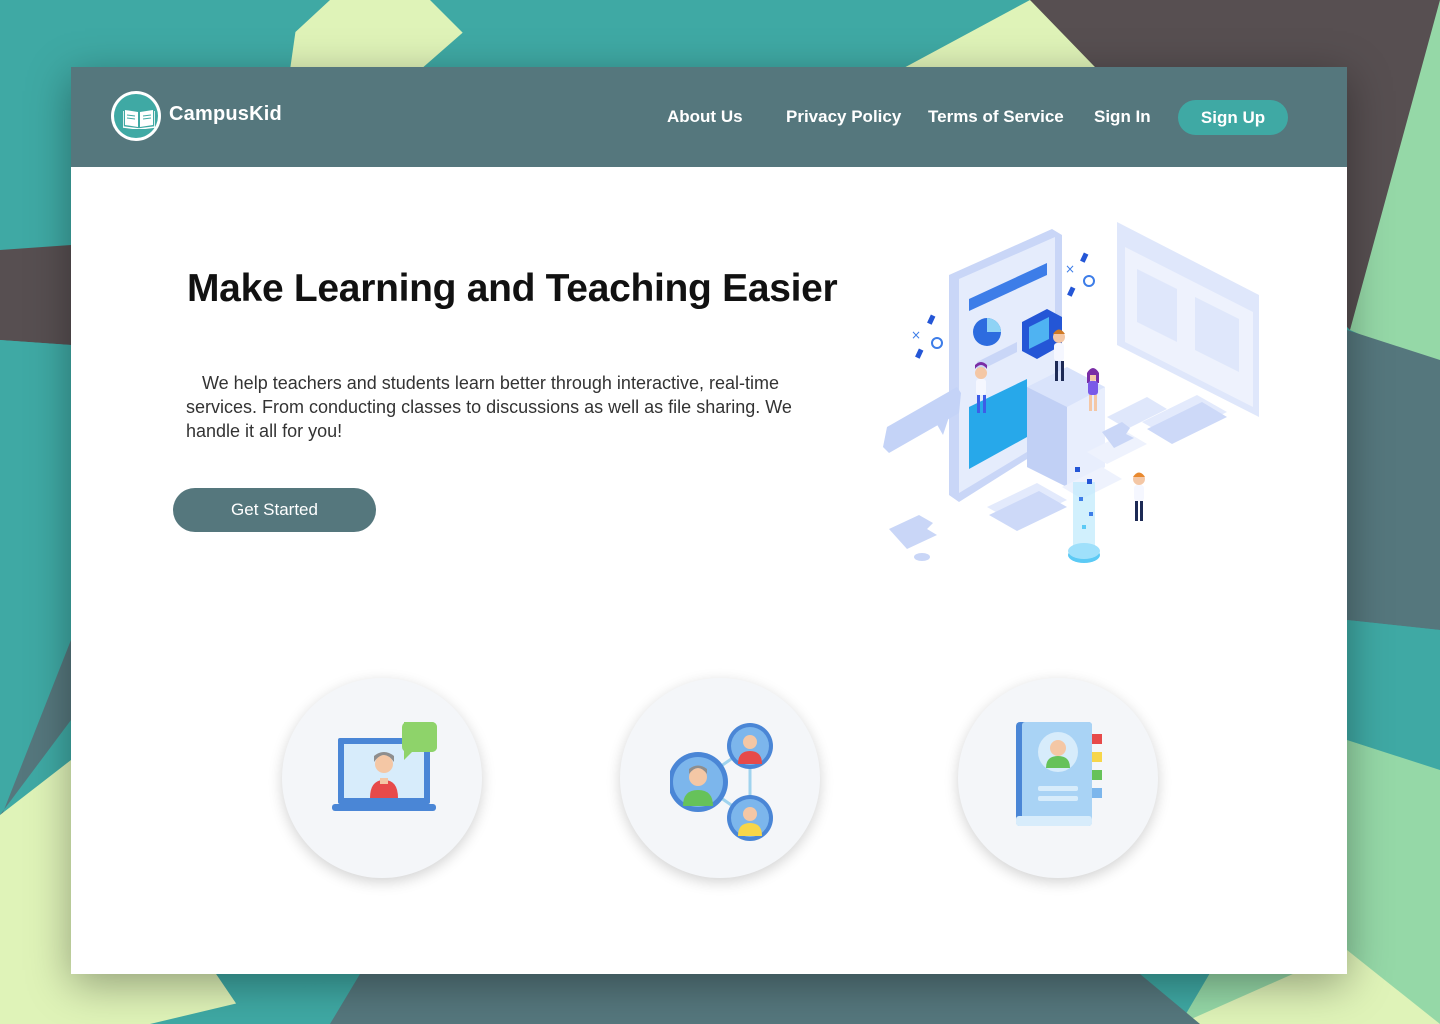  Describe the element at coordinates (1233, 117) in the screenshot. I see `sign-up-button: Sign Up` at that location.